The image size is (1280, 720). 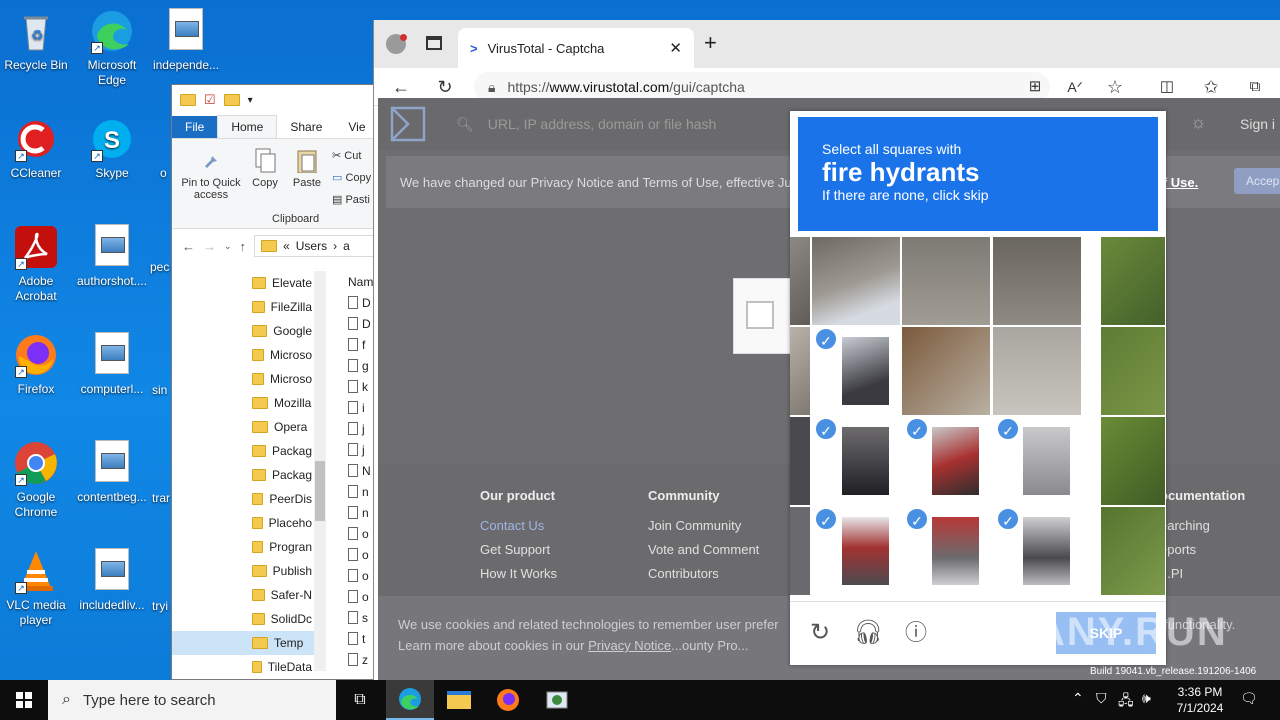 I want to click on scrollbar-thumb, so click(x=320, y=491).